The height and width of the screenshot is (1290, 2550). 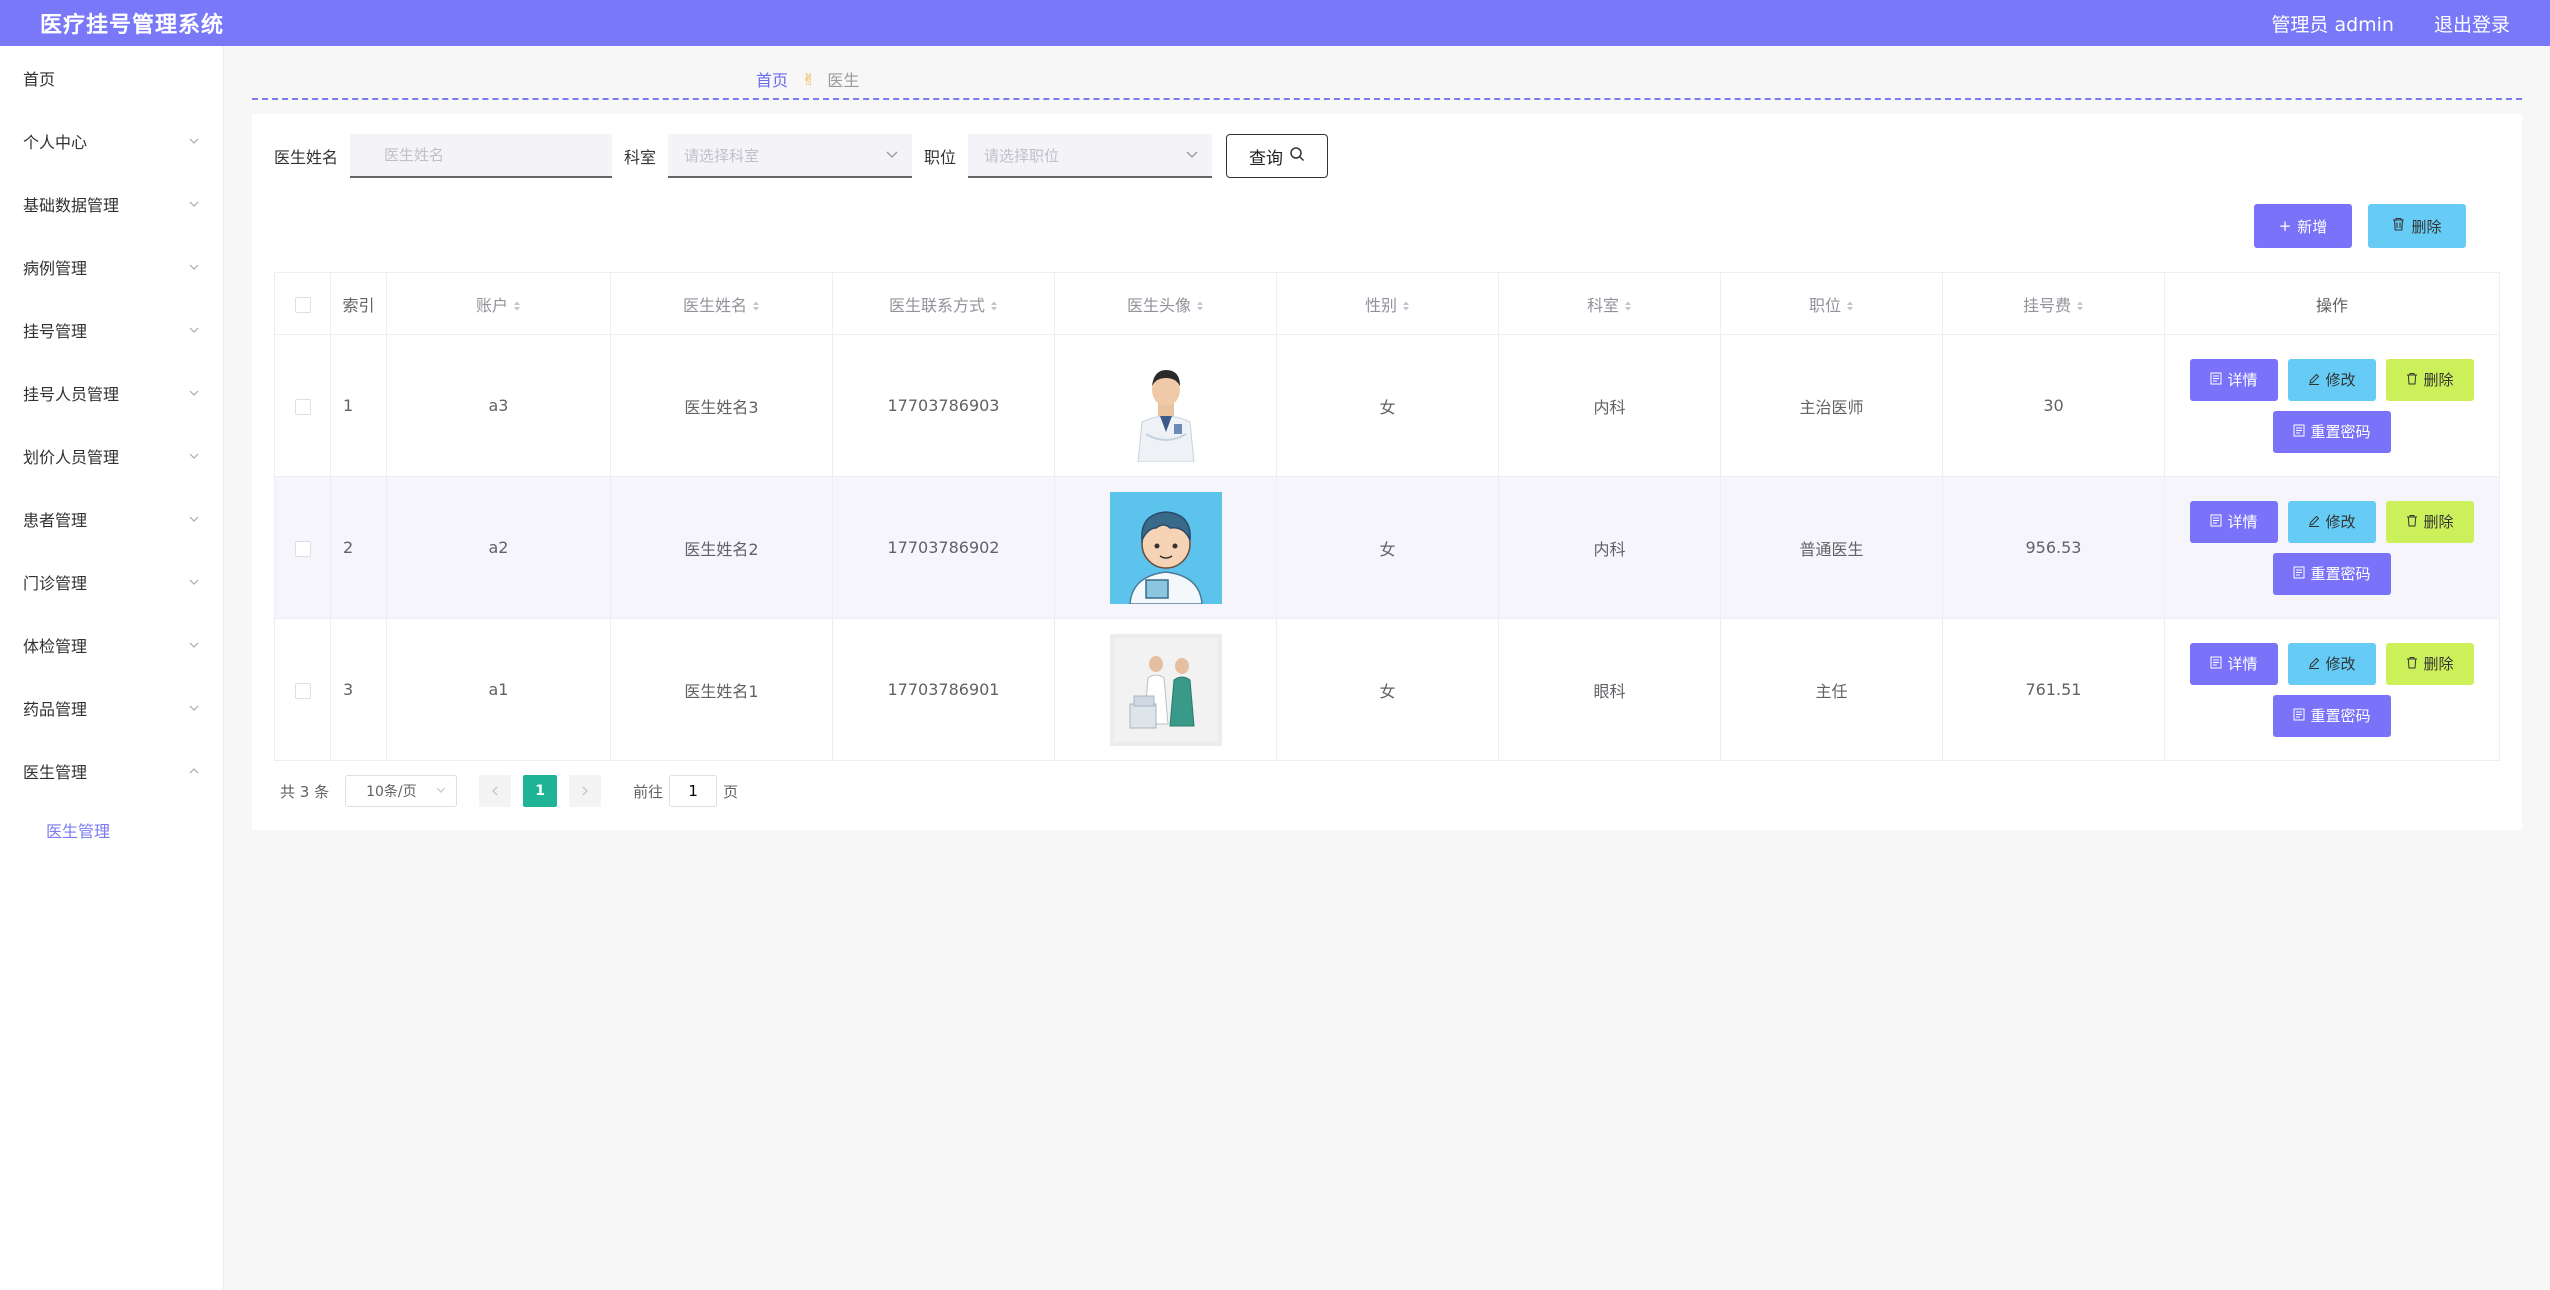 I want to click on page-number-current: 1, so click(x=540, y=791).